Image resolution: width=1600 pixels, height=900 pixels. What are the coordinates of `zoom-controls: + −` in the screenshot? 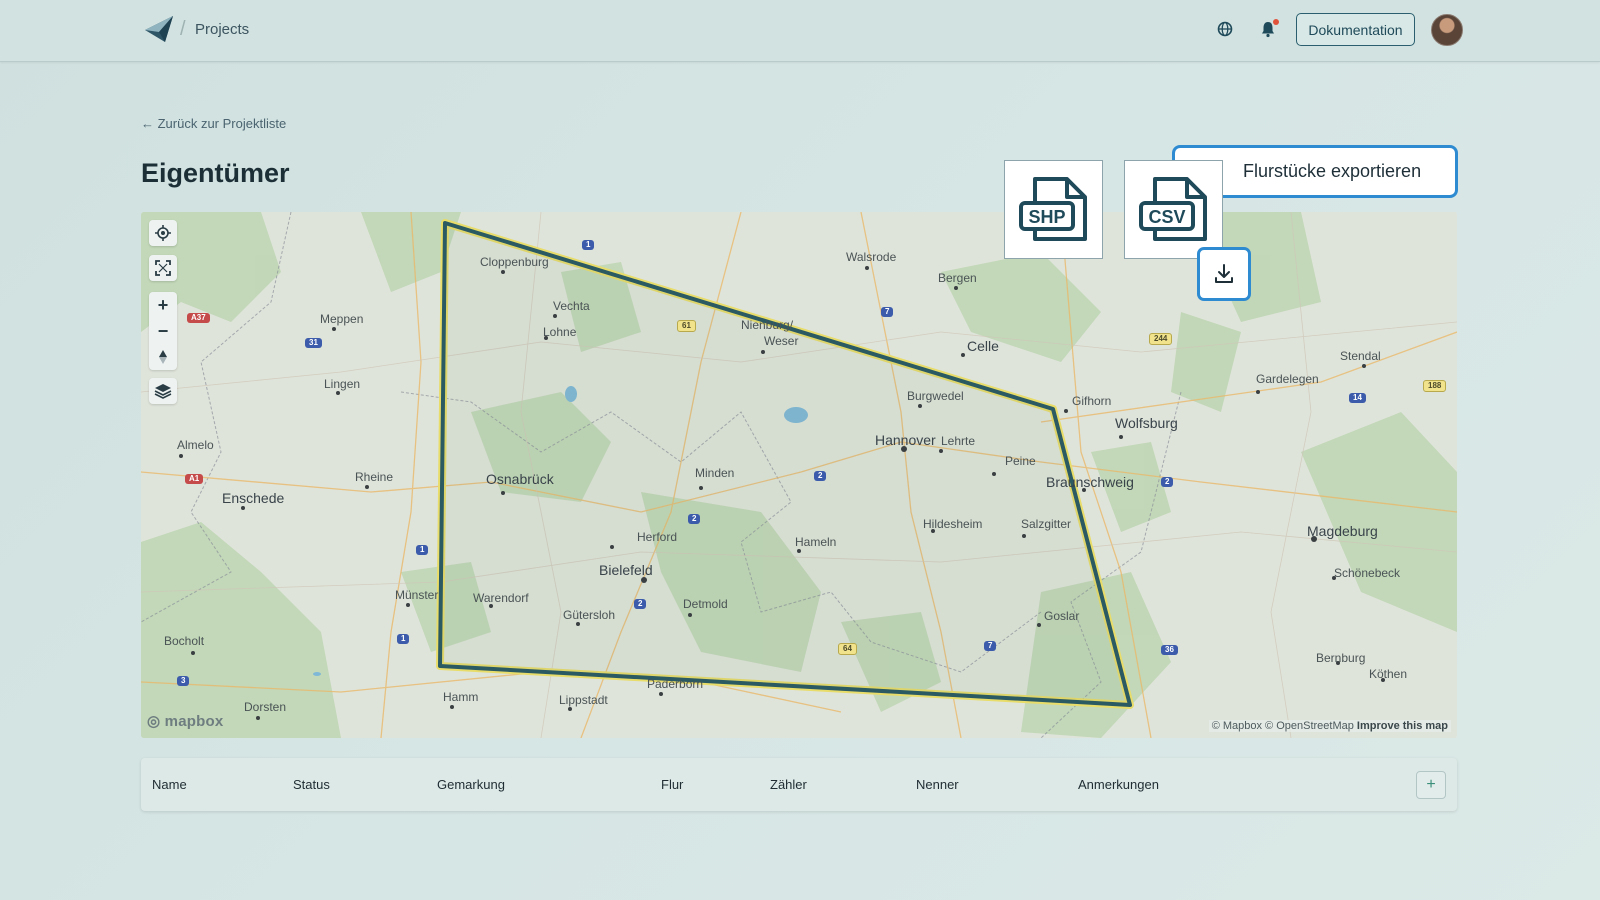 It's located at (163, 331).